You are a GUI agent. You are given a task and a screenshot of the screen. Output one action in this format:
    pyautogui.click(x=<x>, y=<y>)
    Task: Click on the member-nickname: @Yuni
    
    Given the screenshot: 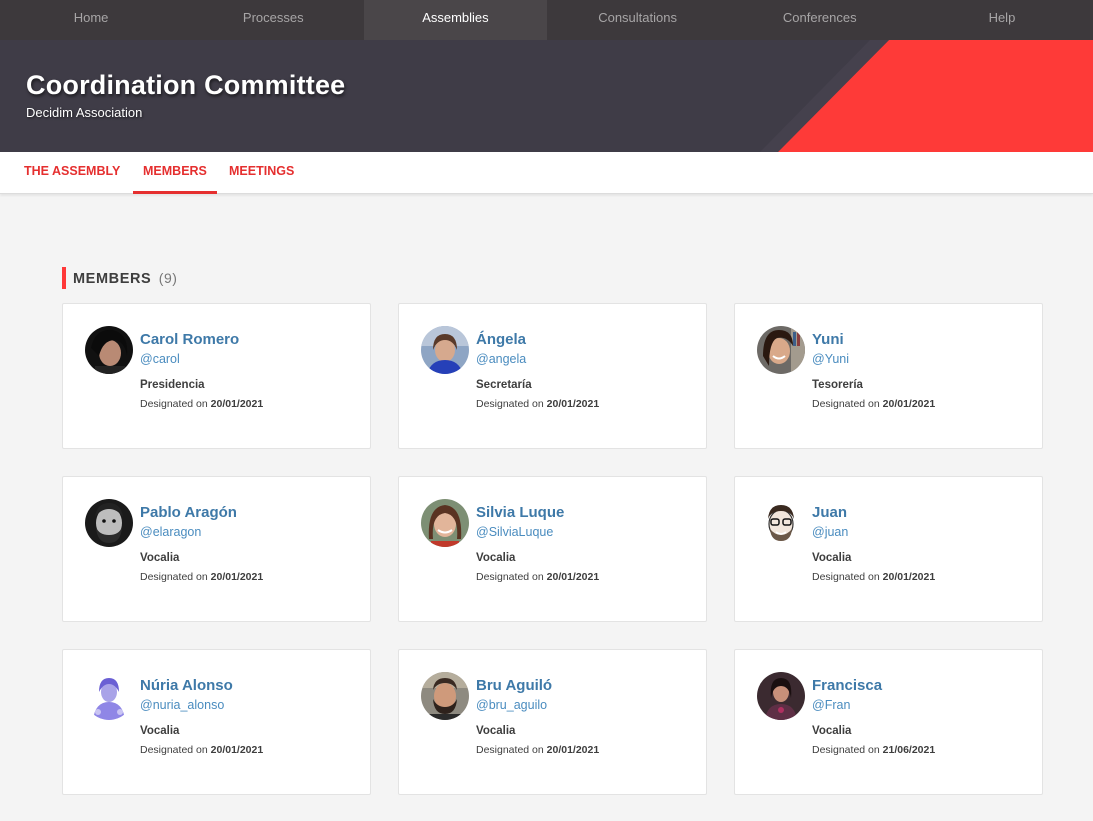 What is the action you would take?
    pyautogui.click(x=830, y=359)
    